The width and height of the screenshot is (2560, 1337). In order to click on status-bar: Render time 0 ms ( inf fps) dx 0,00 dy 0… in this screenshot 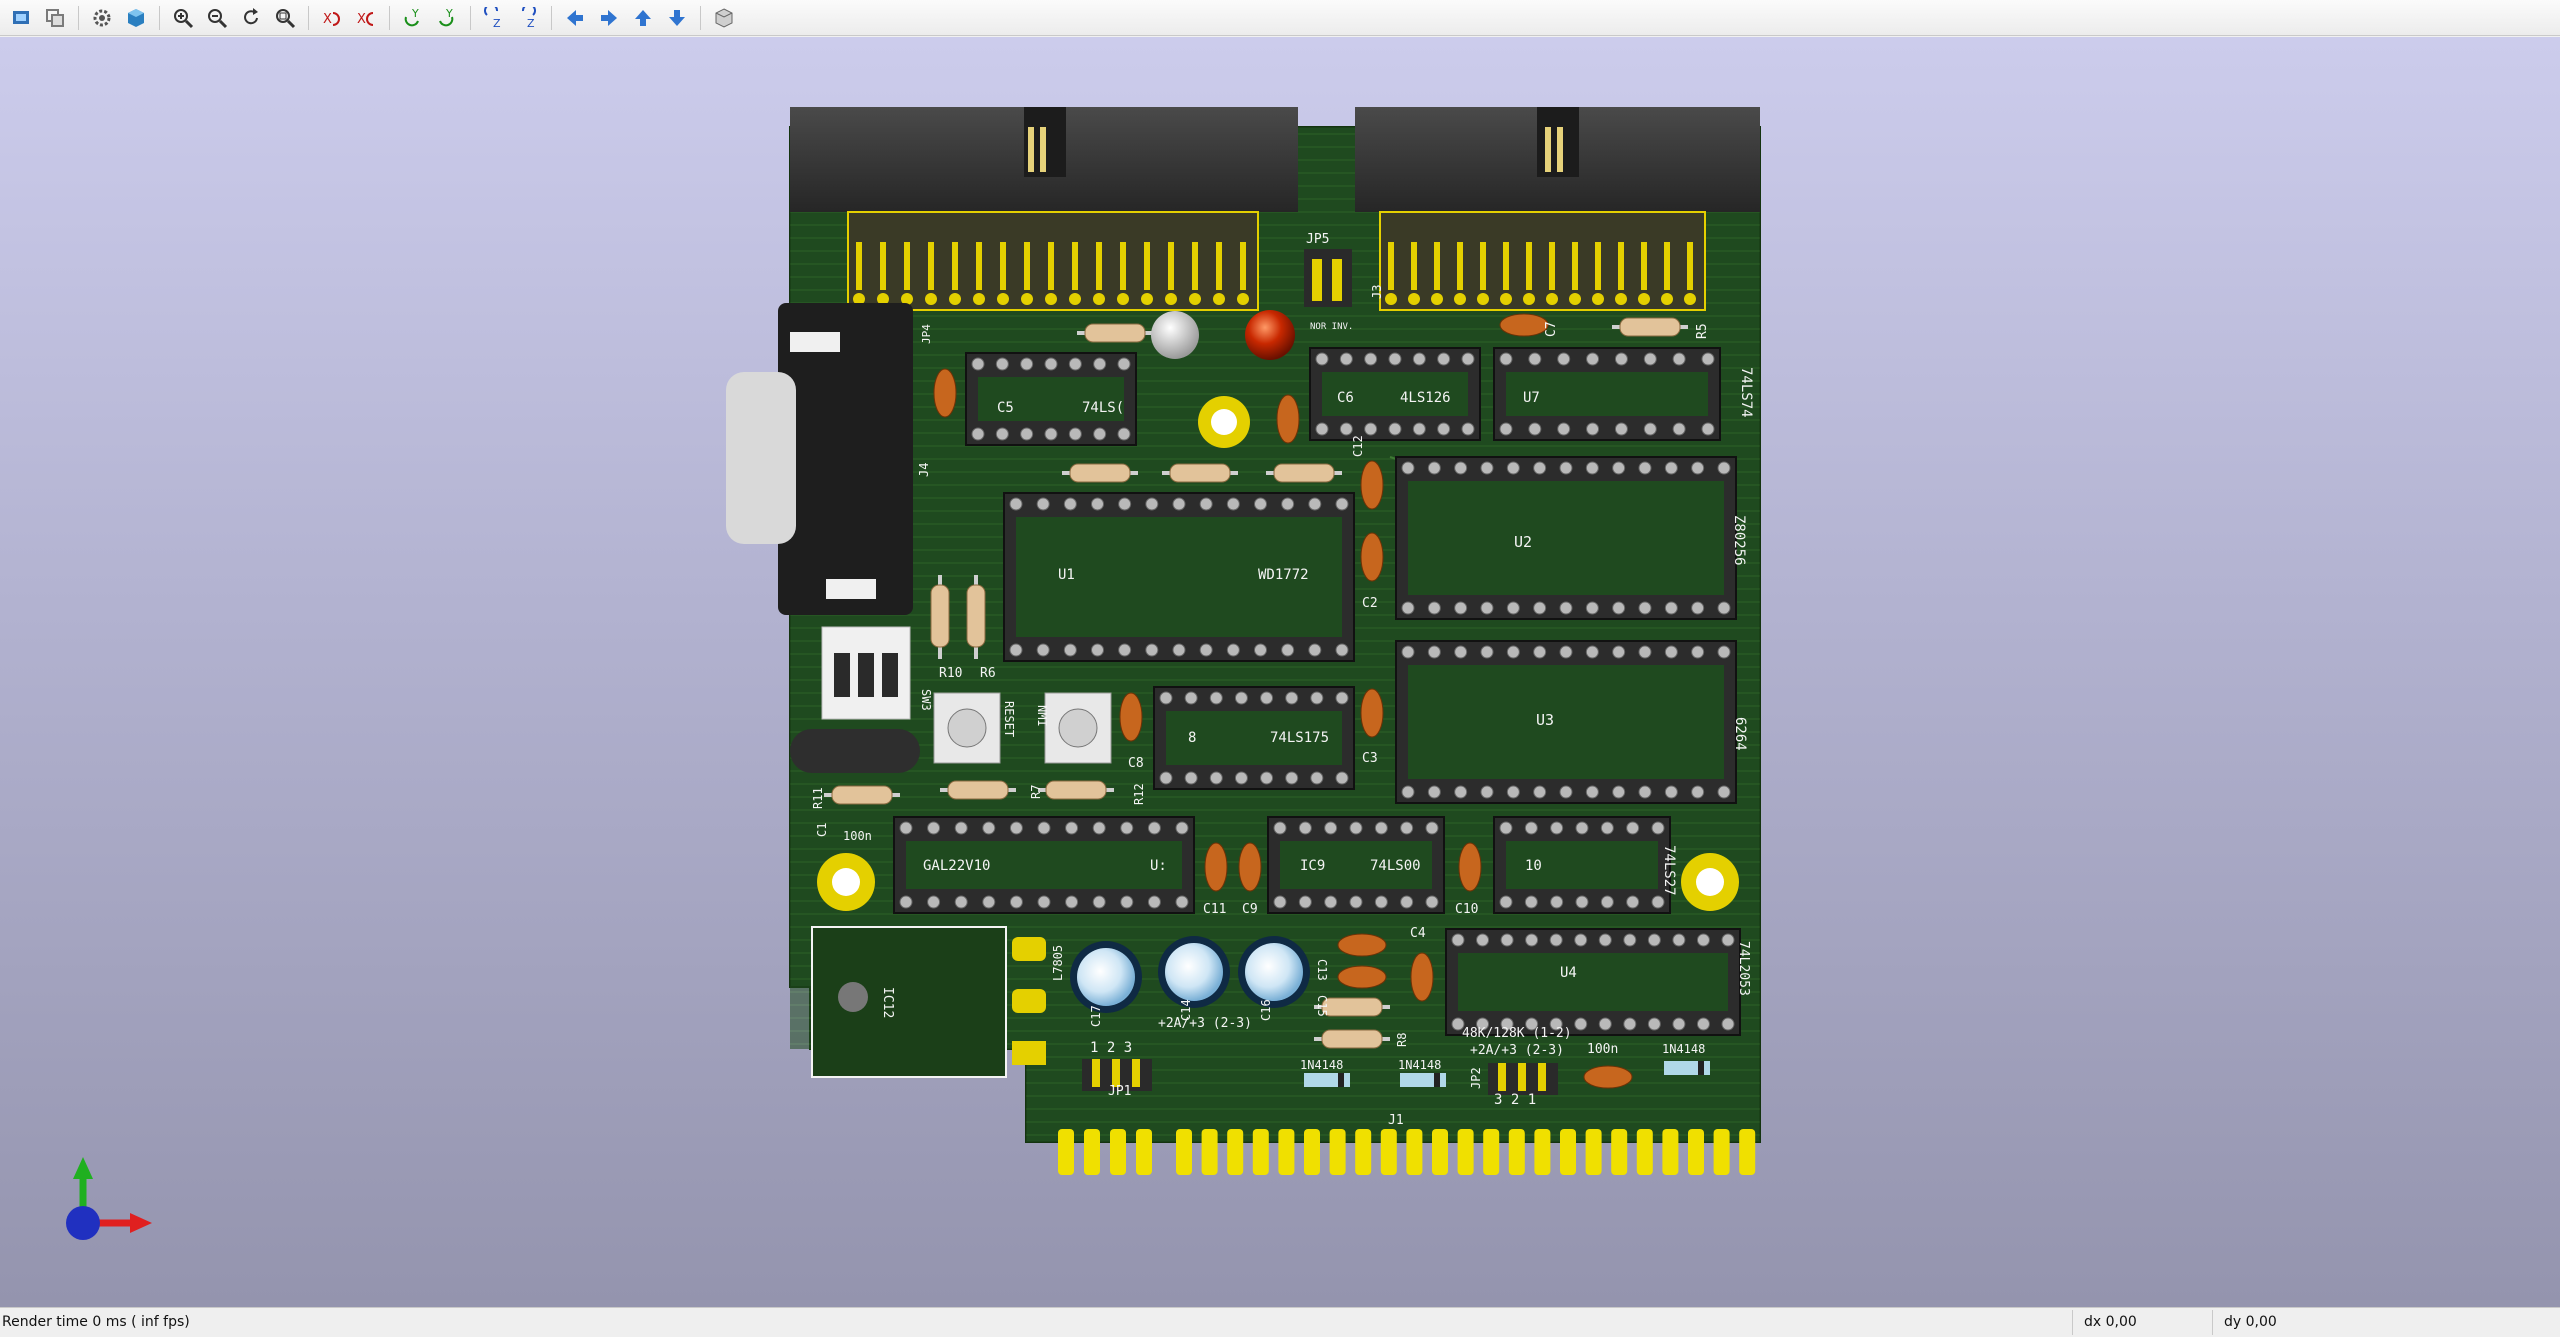, I will do `click(1280, 1322)`.